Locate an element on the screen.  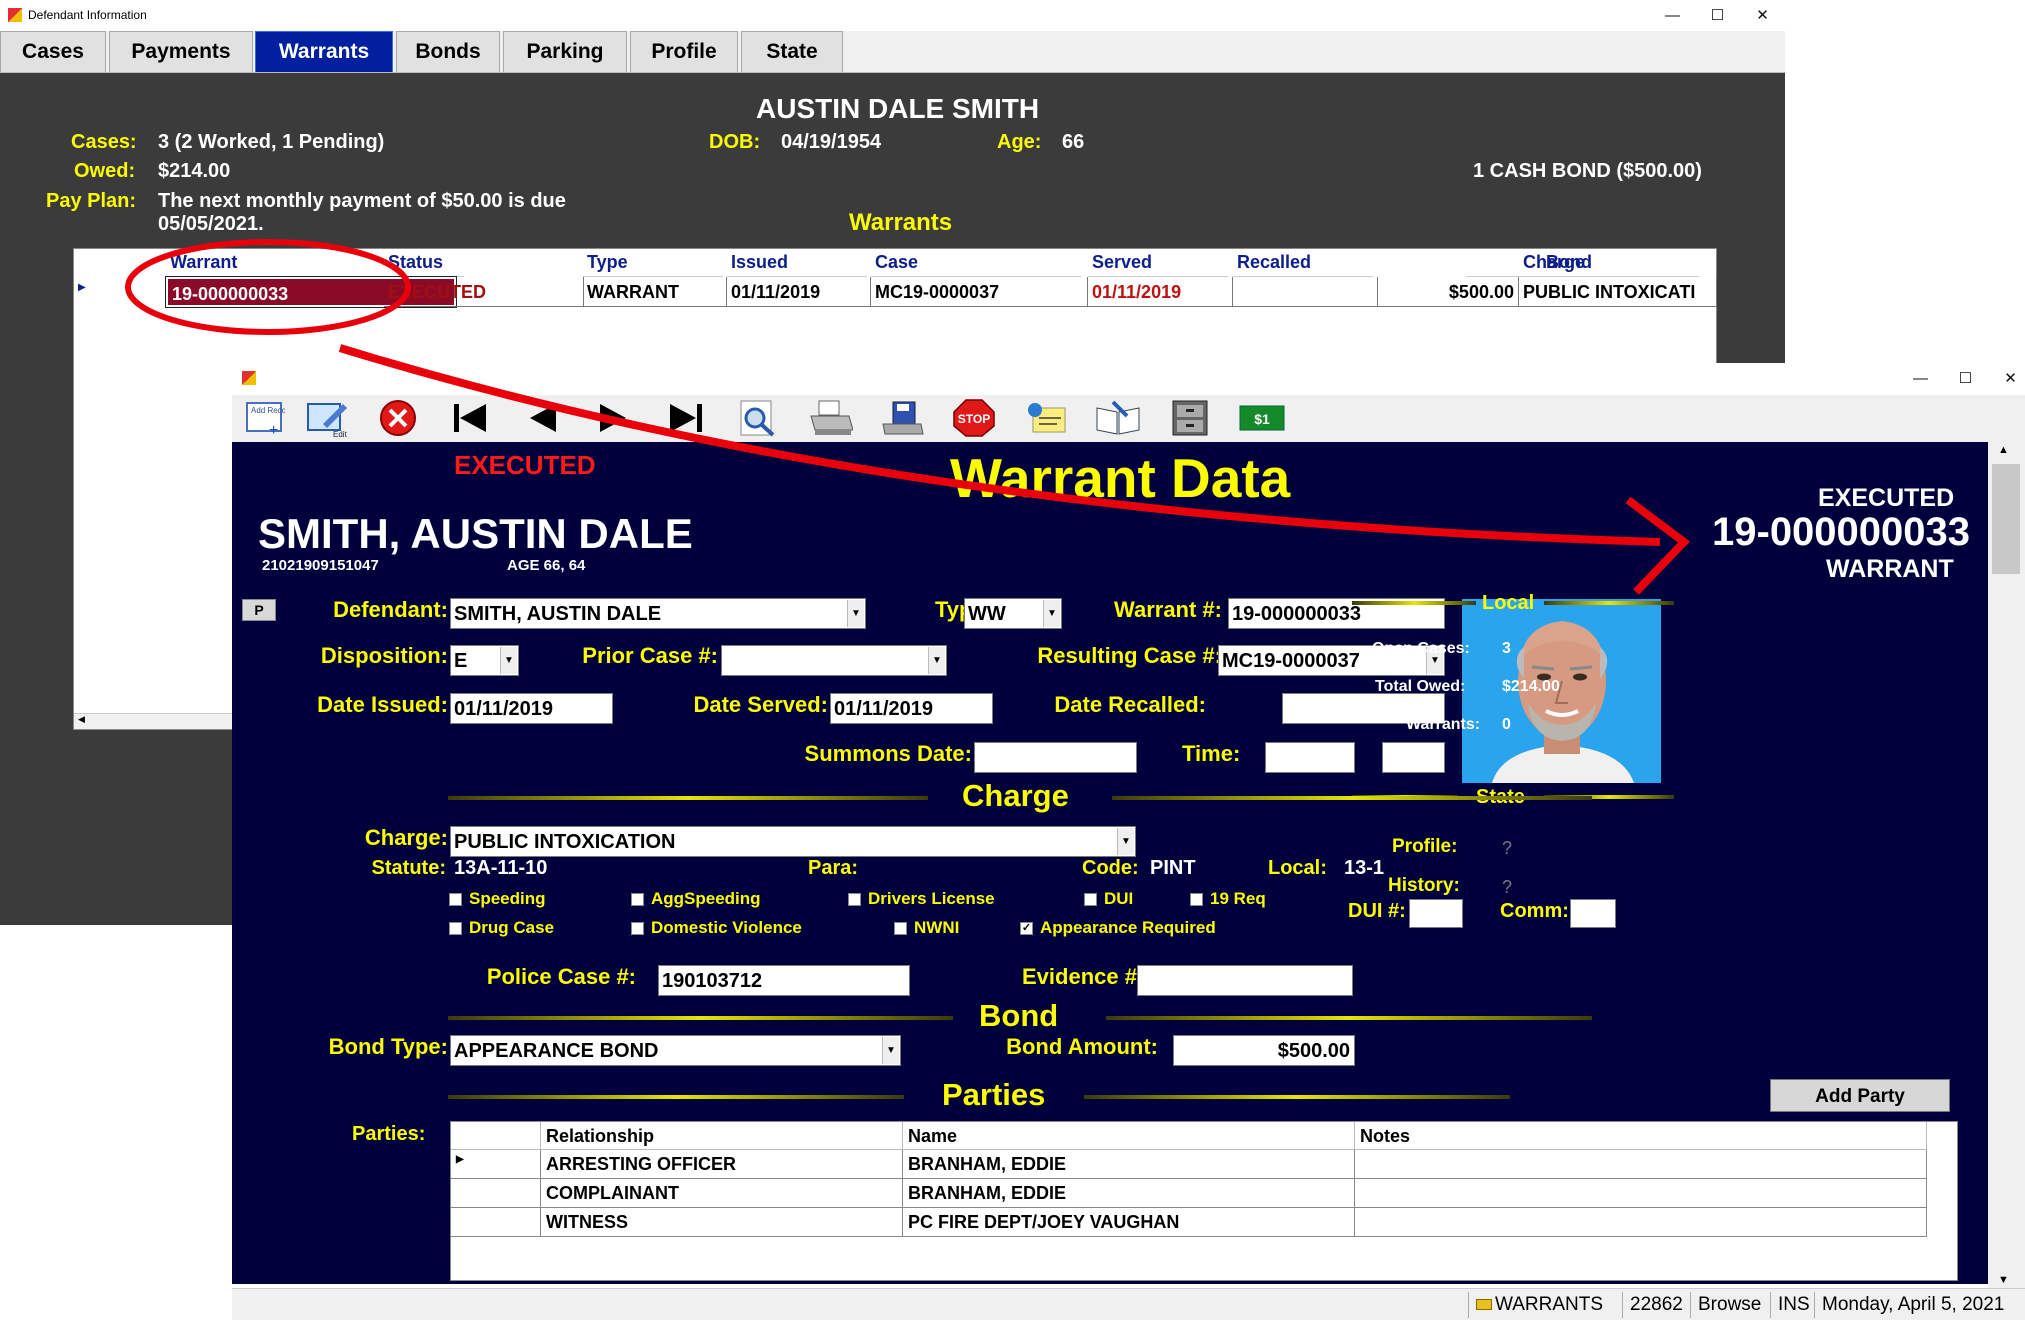
evidence-label: Evidence #: is located at coordinates (1083, 976).